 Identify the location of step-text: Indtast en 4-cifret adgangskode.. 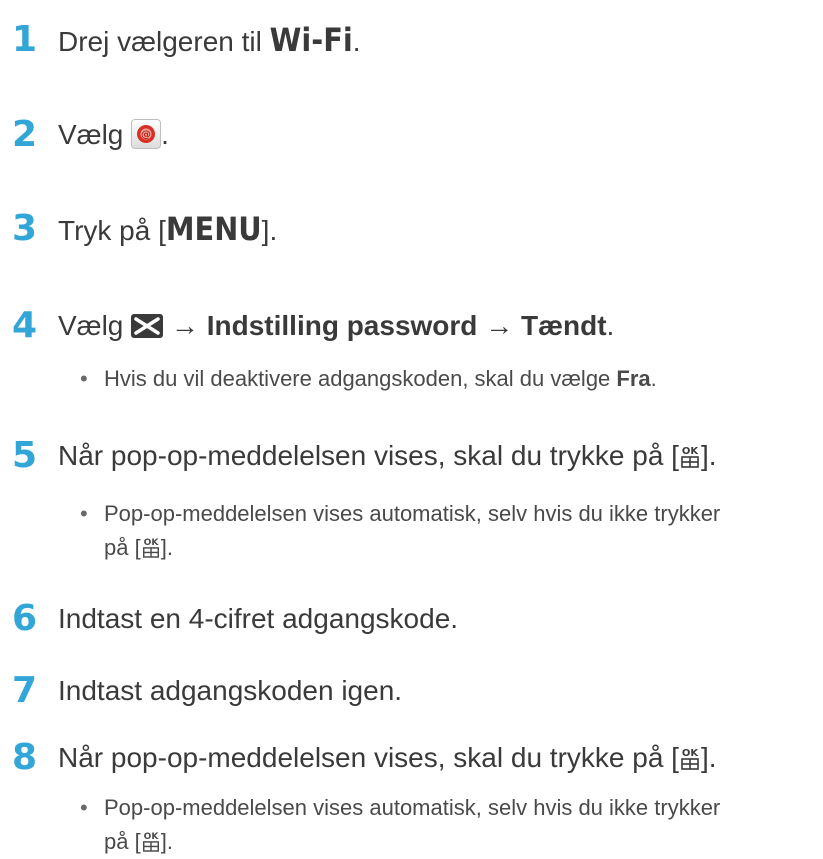
(258, 618).